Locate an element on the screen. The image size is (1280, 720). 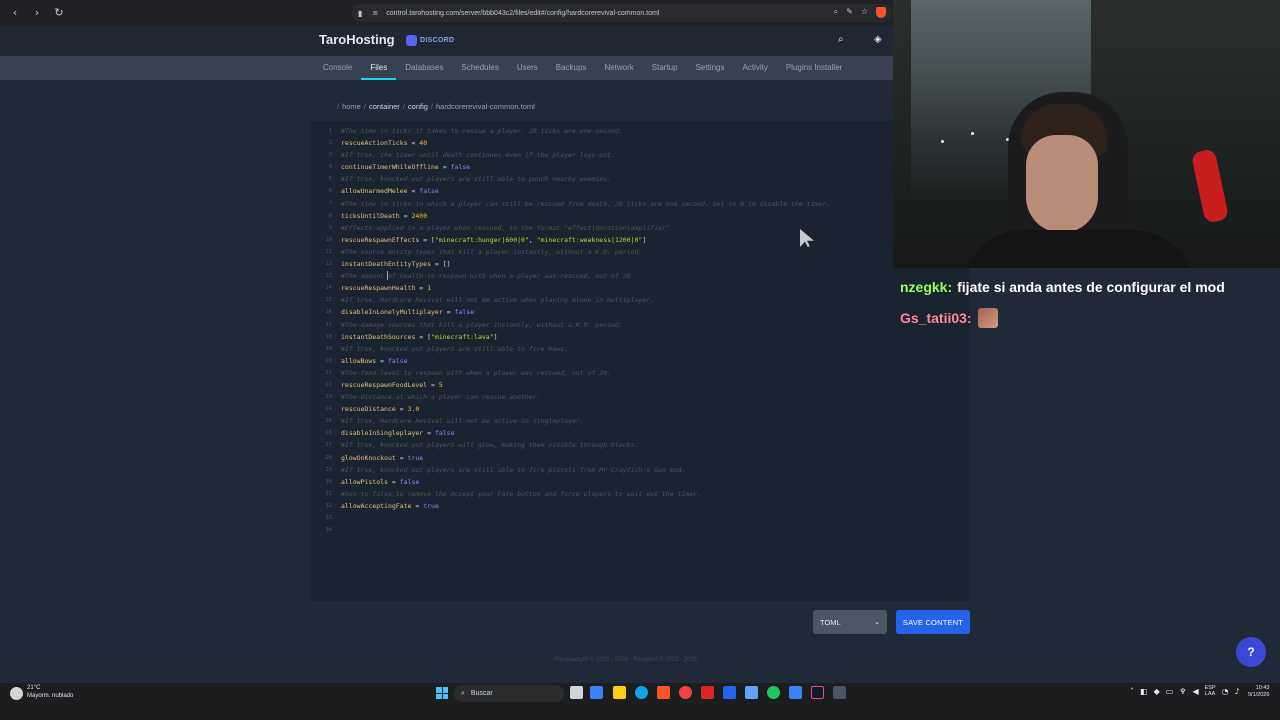
code-token: "minecraft:lava" is located at coordinates (462, 336).